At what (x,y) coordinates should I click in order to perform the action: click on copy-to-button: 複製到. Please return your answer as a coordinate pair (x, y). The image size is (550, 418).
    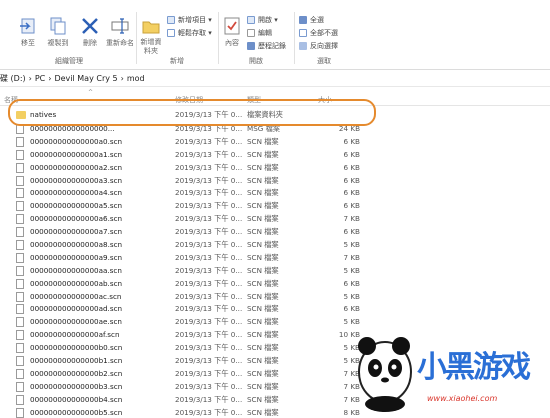
    Looking at the image, I should click on (58, 32).